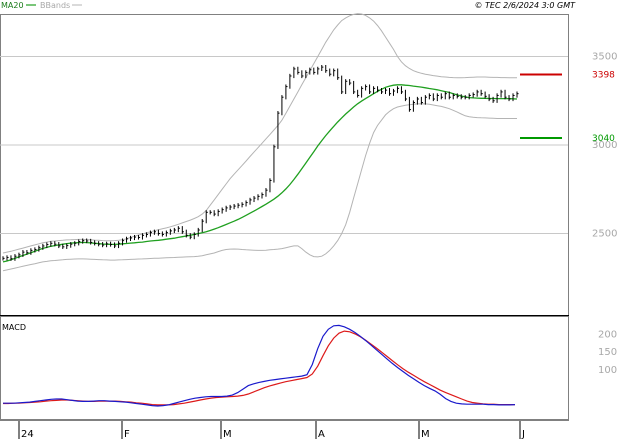 The height and width of the screenshot is (440, 627). What do you see at coordinates (603, 76) in the screenshot?
I see `resistance-level-label: 3398` at bounding box center [603, 76].